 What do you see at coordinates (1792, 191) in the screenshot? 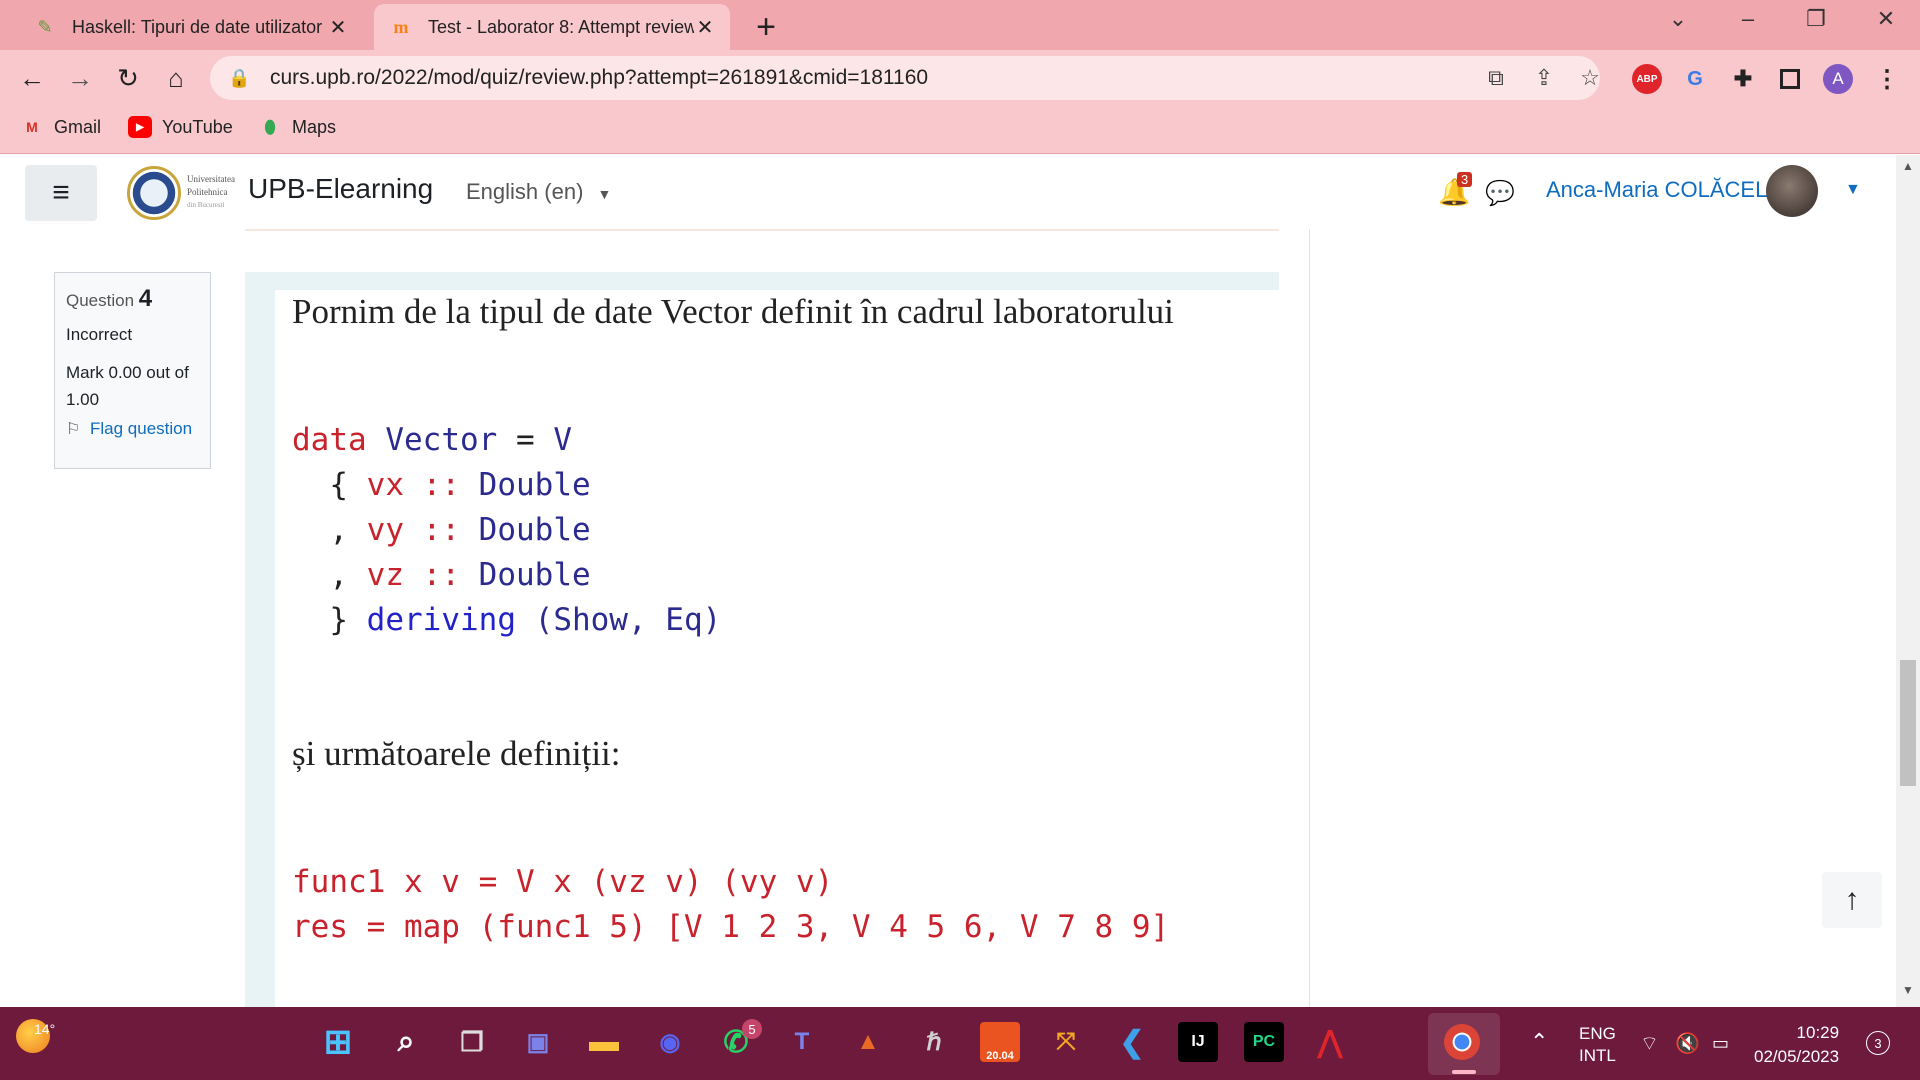
I see `user-avatar` at bounding box center [1792, 191].